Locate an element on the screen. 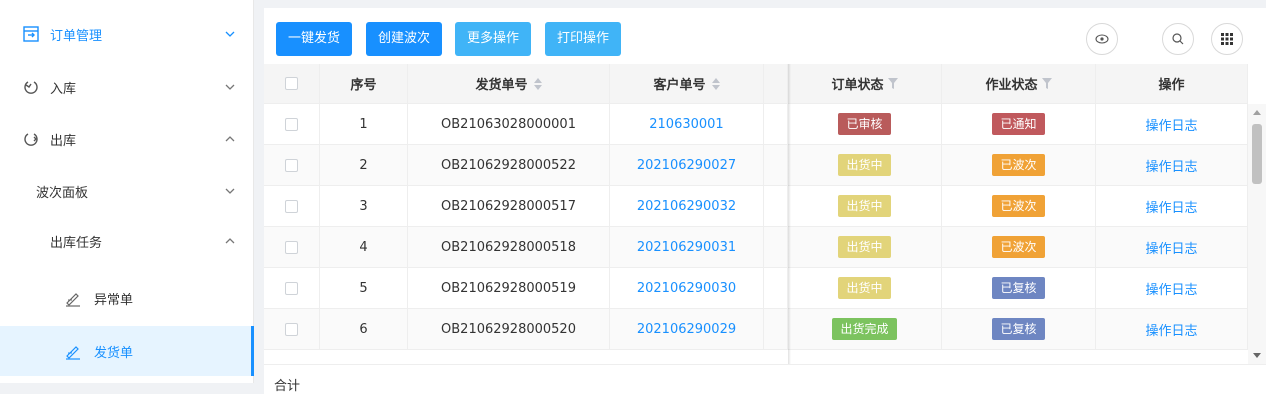 The height and width of the screenshot is (394, 1266). customer-no-link: 202106290029 is located at coordinates (687, 329).